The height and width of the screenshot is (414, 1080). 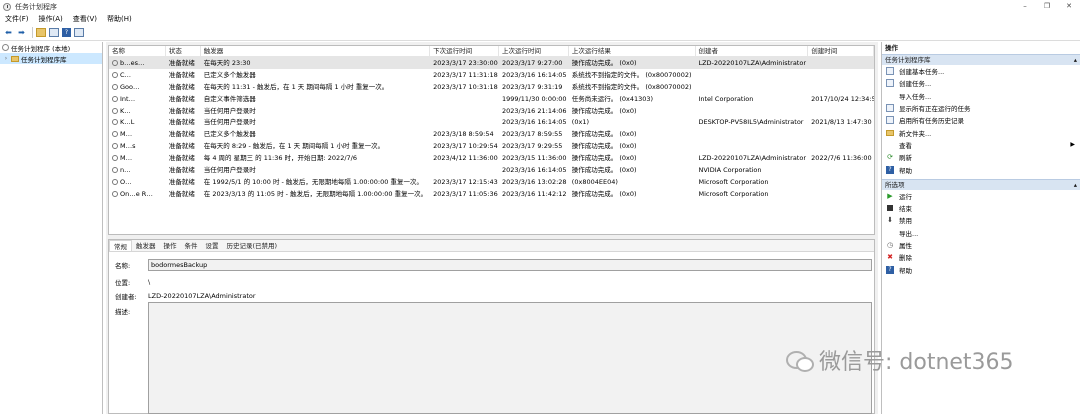 I want to click on column-header-trigger: 触发器, so click(x=316, y=51).